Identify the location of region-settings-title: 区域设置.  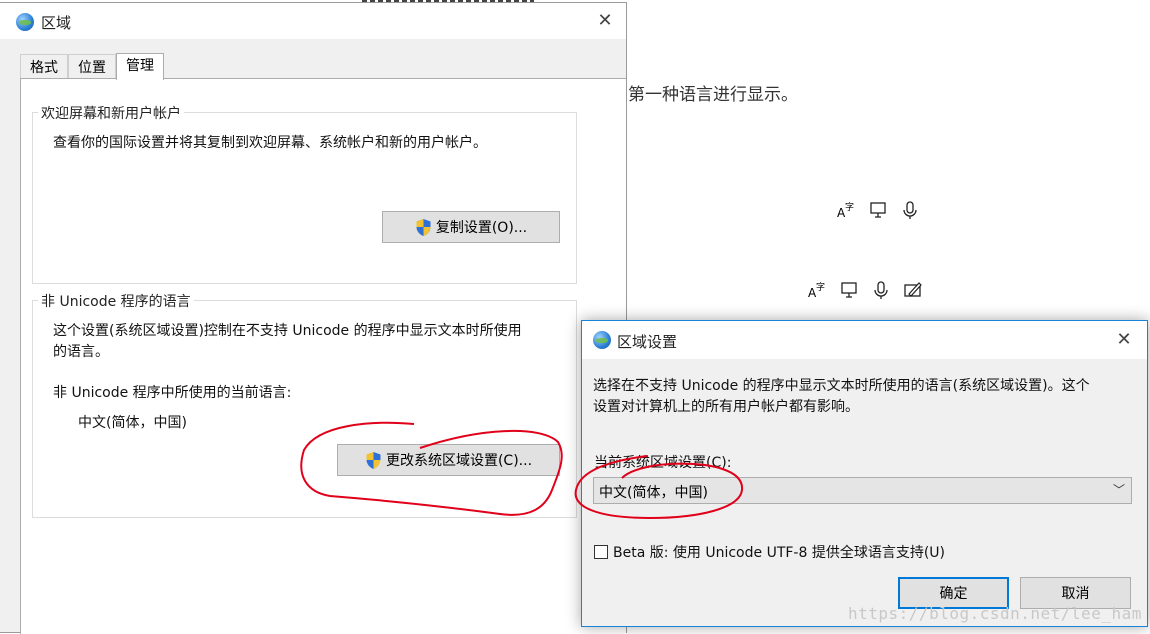
(647, 341).